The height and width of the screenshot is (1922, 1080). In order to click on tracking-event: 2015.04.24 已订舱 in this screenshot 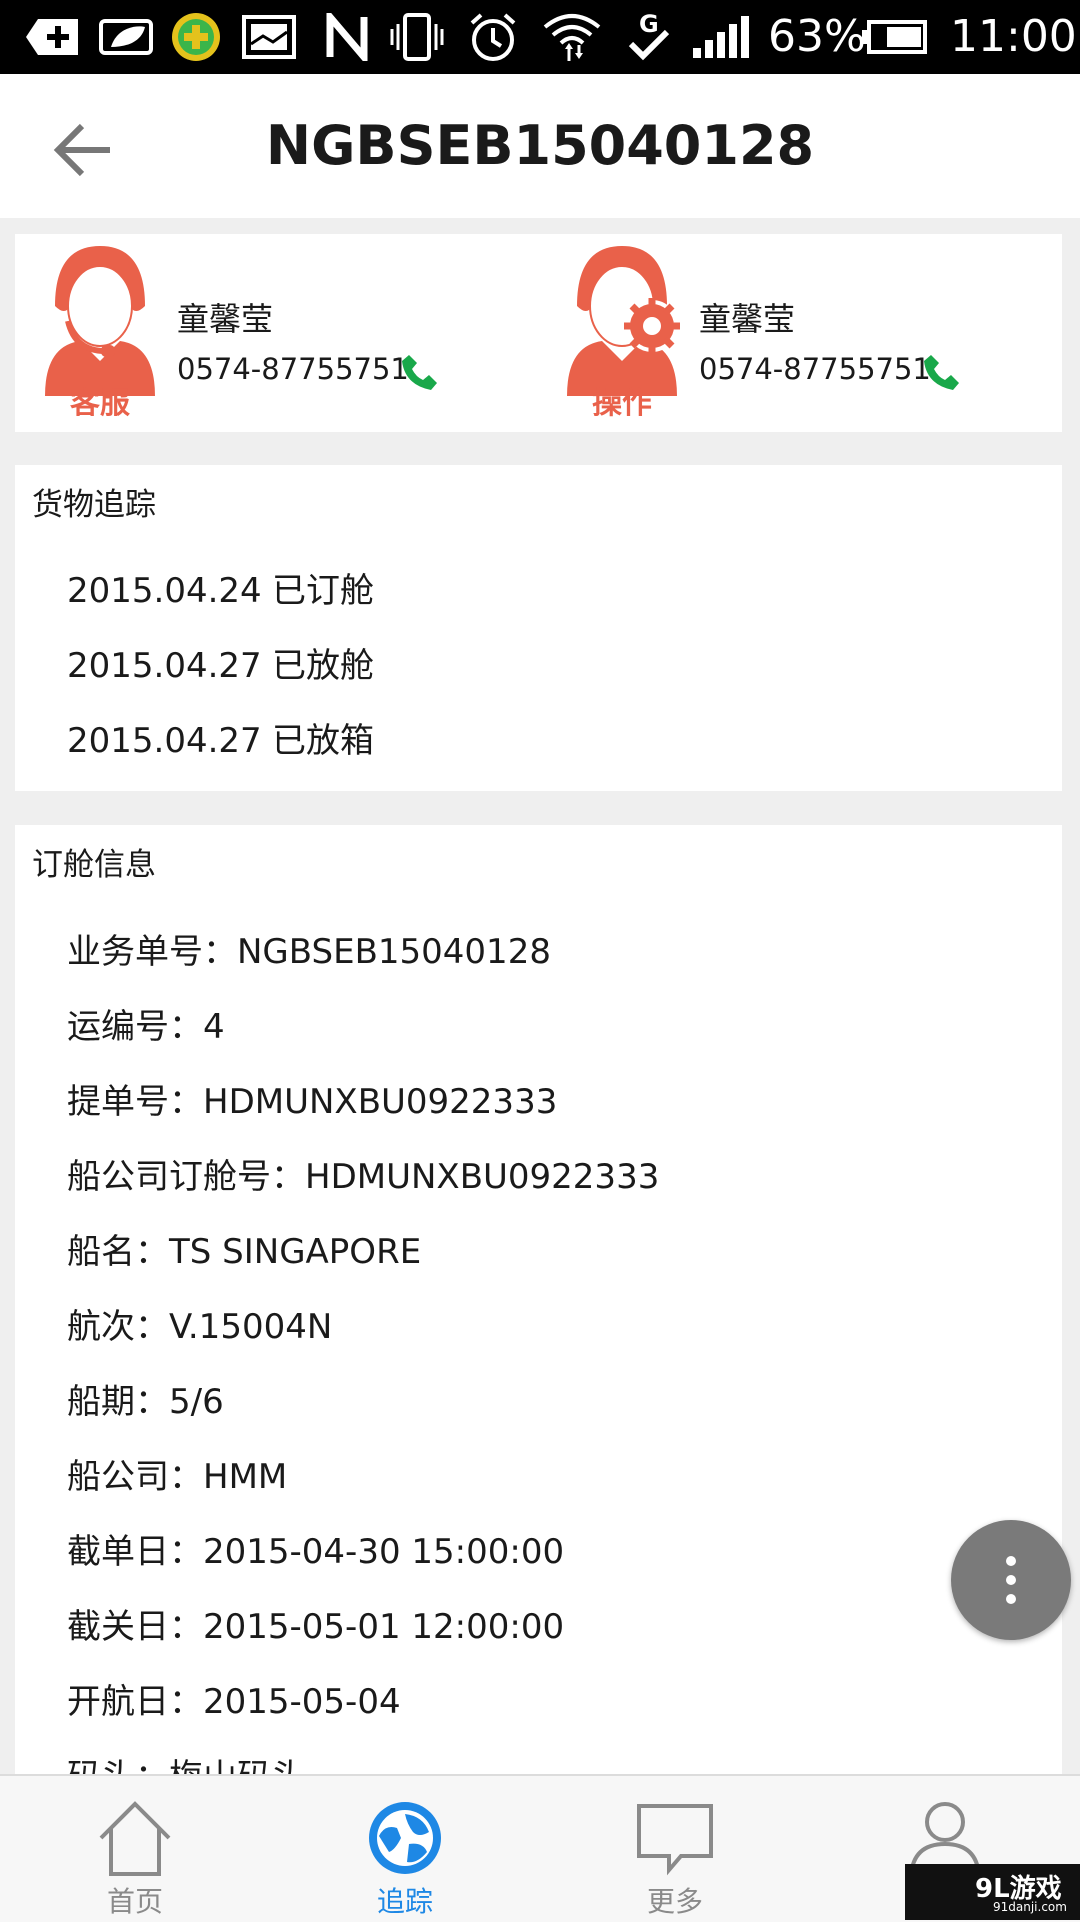, I will do `click(220, 587)`.